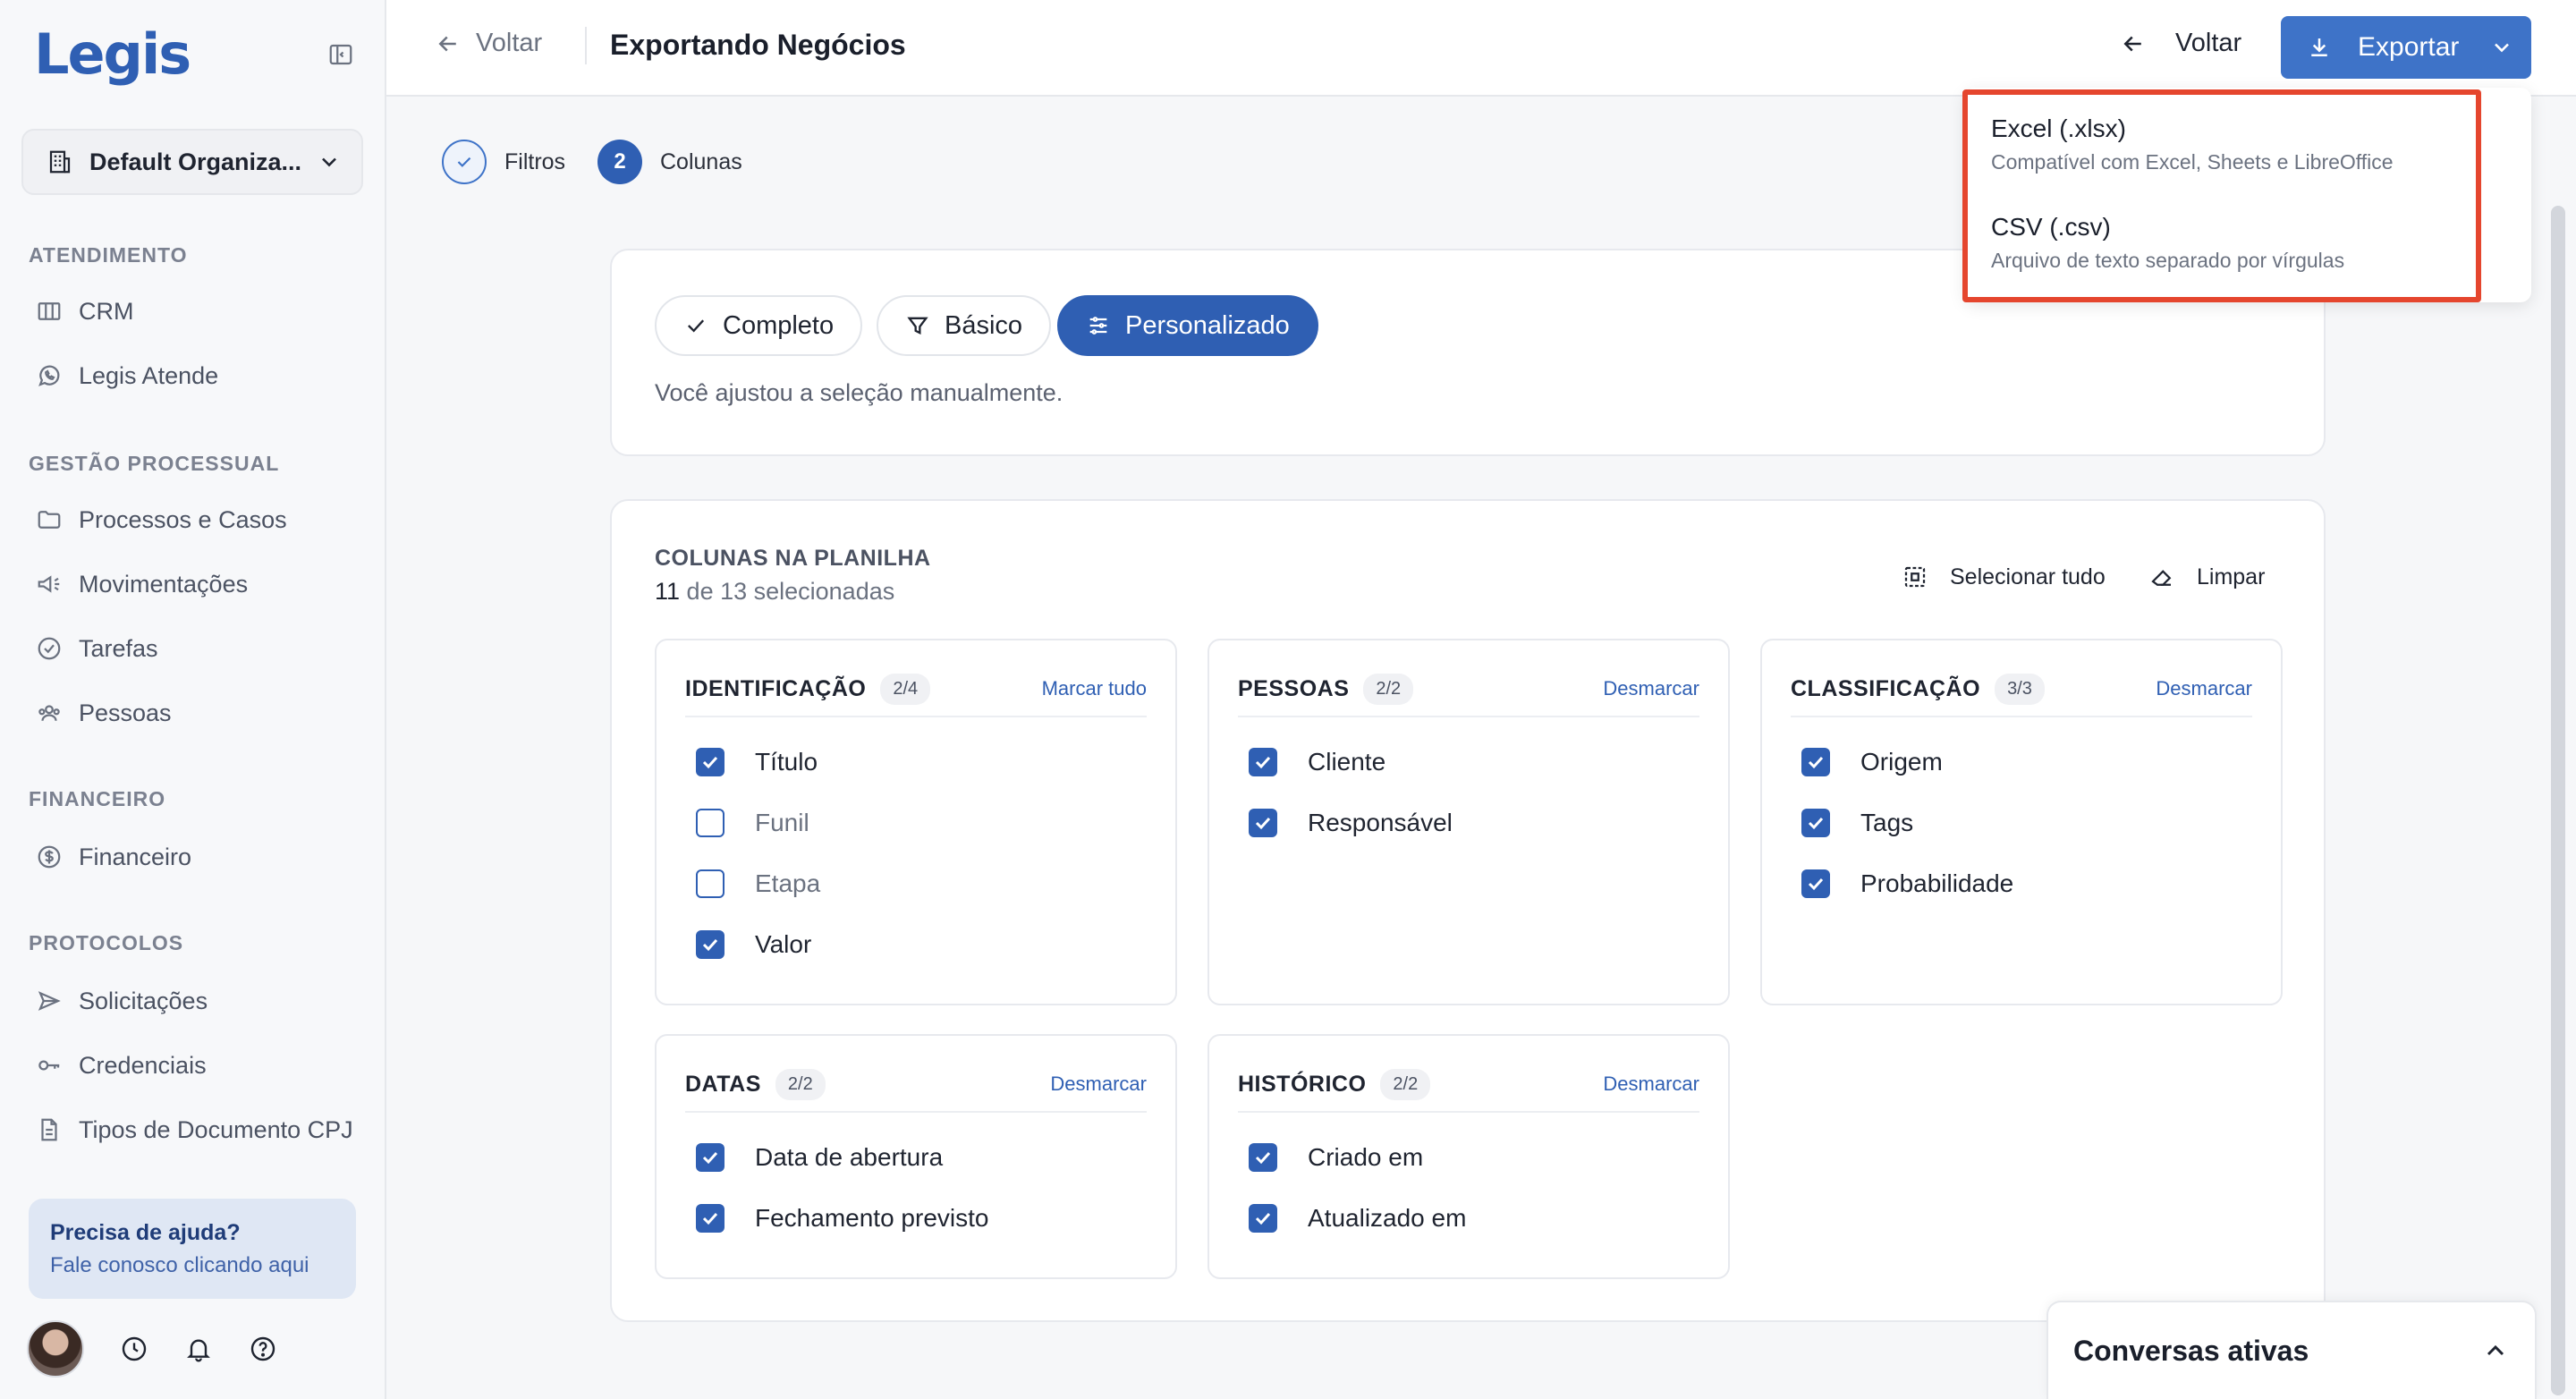 This screenshot has height=1399, width=2576. Describe the element at coordinates (194, 1129) in the screenshot. I see `sidebar-item-tipos-documento: Tipos de Documento CPJ` at that location.